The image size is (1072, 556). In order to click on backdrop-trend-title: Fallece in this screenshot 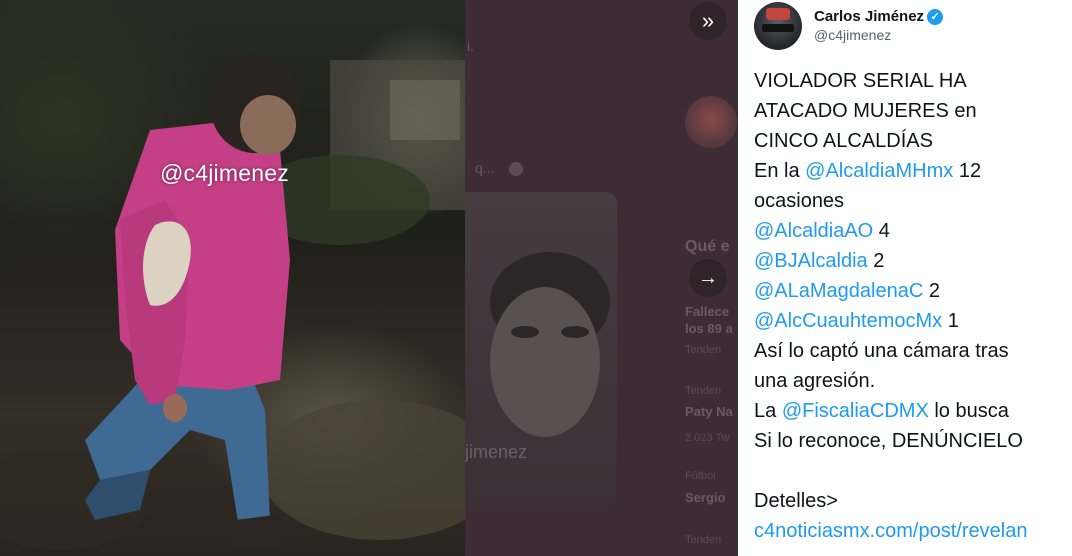, I will do `click(707, 311)`.